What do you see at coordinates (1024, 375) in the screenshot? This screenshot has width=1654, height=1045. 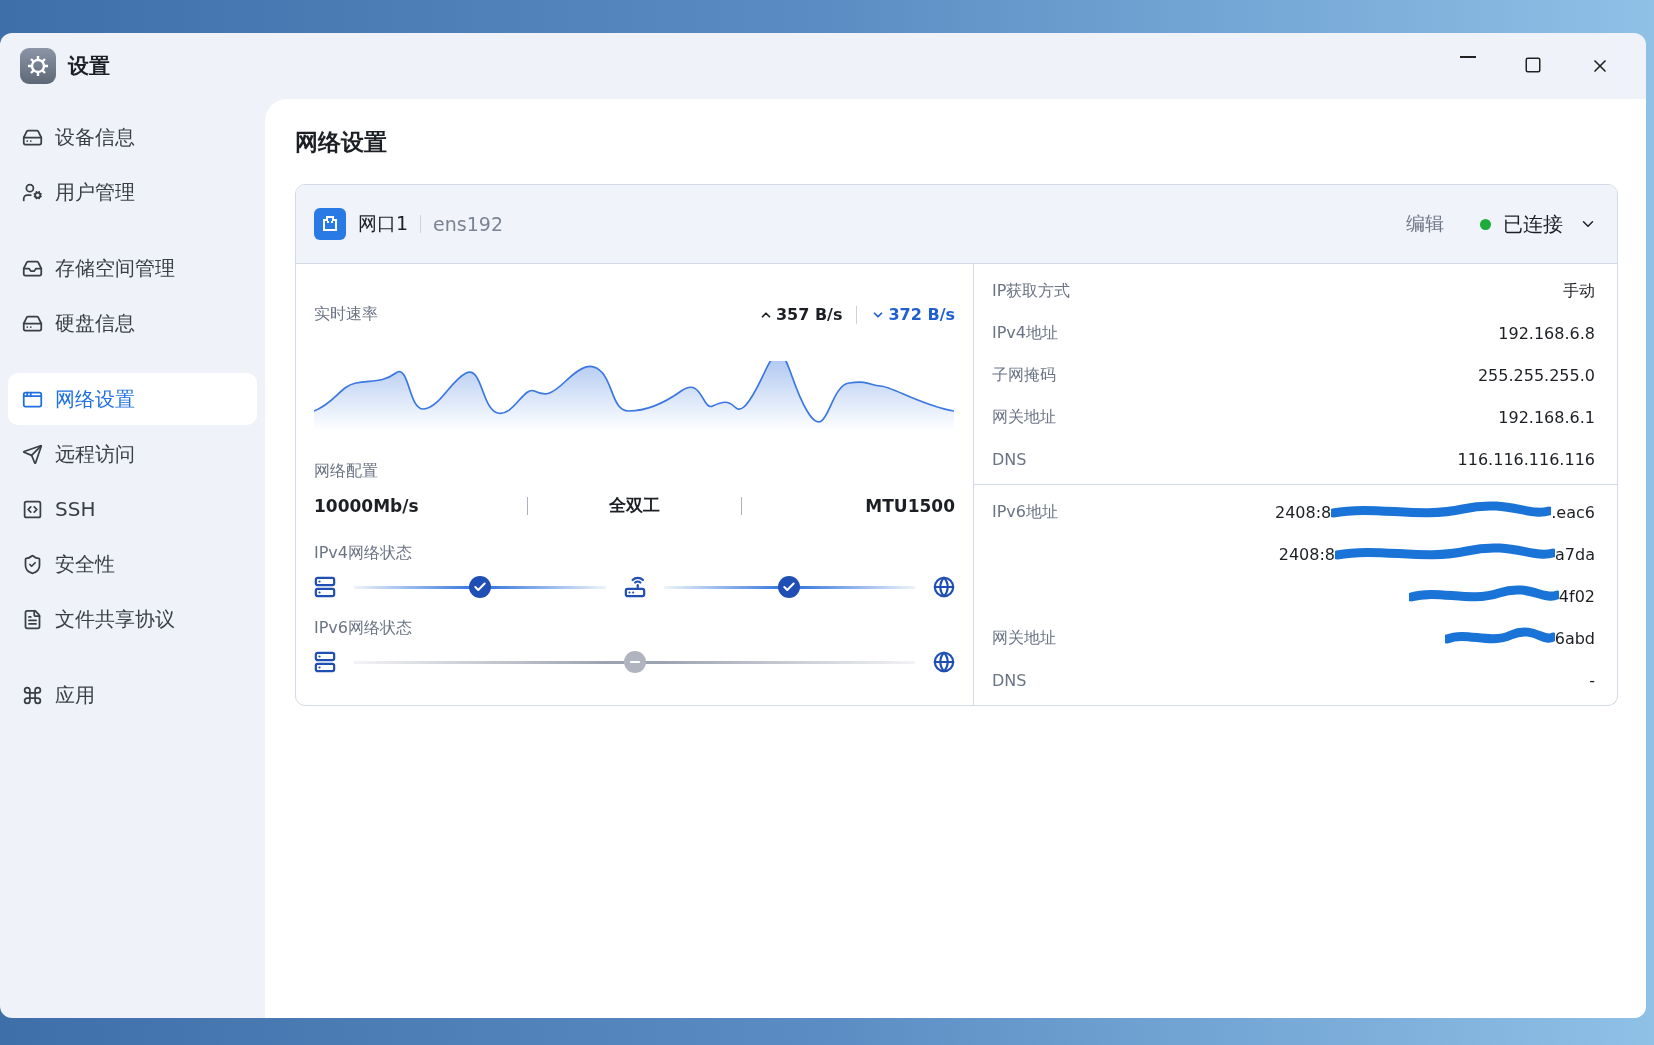 I see `field-label: 子网掩码` at bounding box center [1024, 375].